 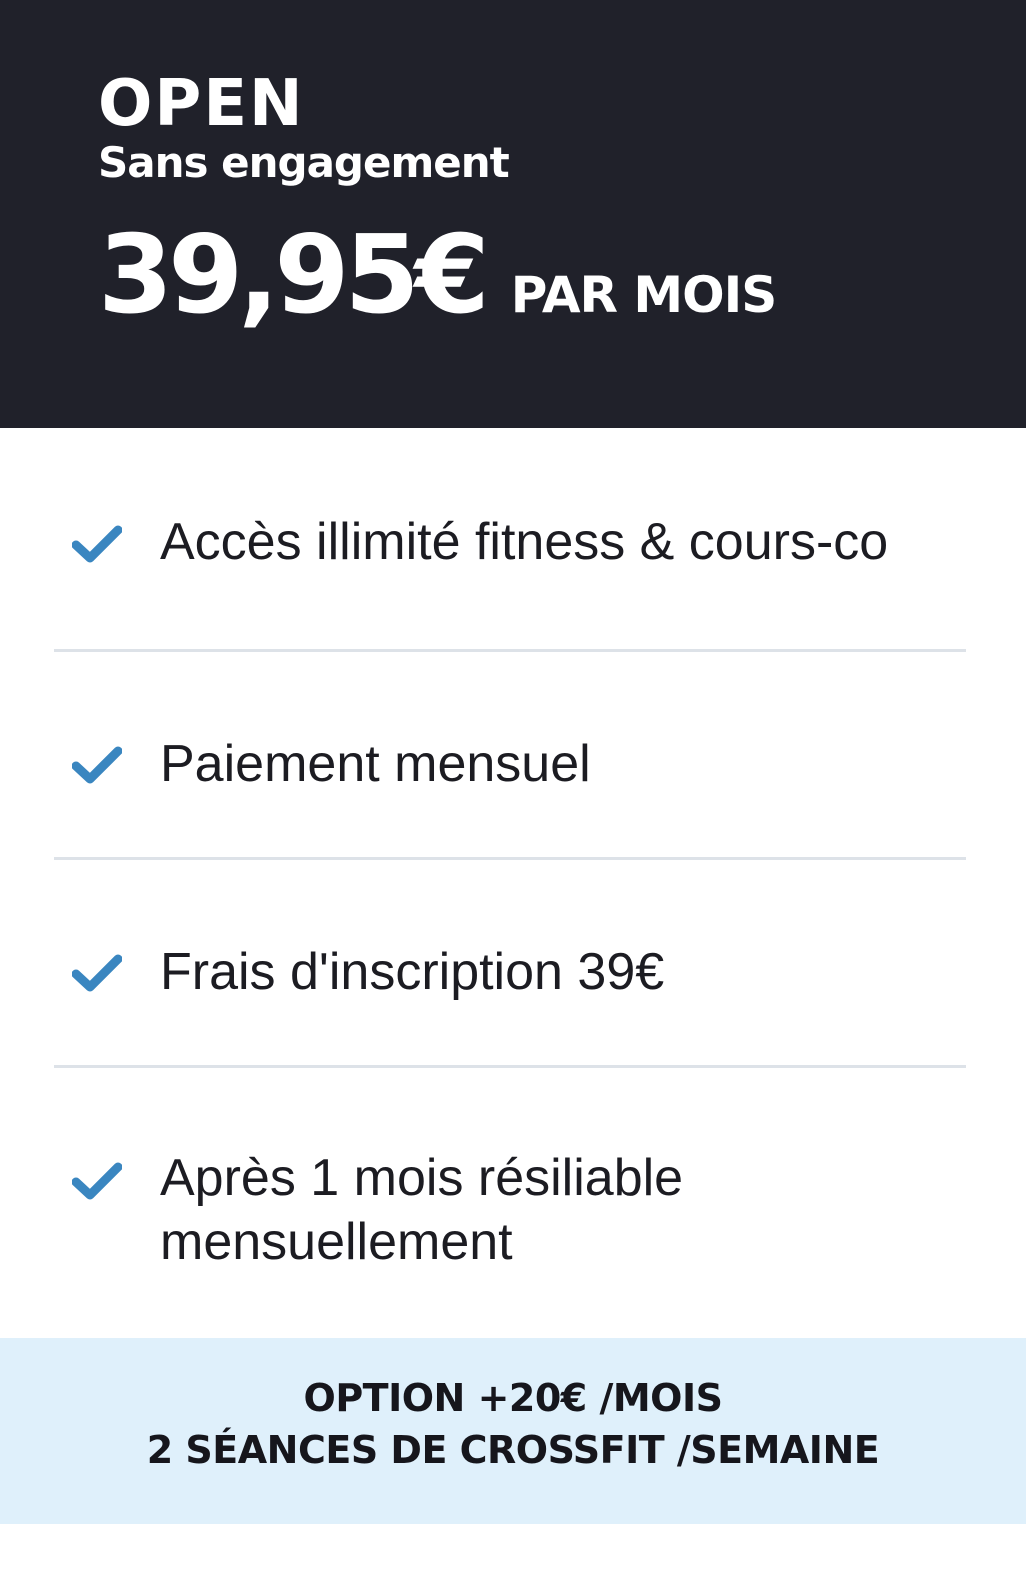 I want to click on feature-item: Paiement mensuel, so click(x=510, y=756).